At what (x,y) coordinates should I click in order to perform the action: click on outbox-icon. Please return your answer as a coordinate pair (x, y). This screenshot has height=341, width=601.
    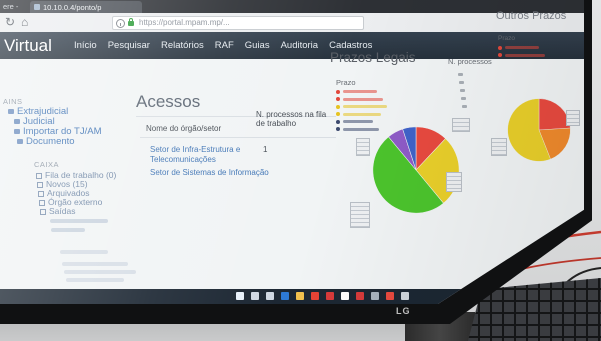
    Looking at the image, I should click on (43, 211).